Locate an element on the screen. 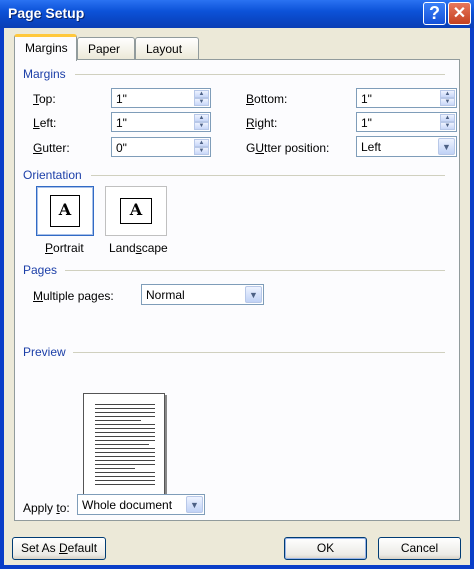 Image resolution: width=474 pixels, height=569 pixels. tab-margins: Margins is located at coordinates (45, 47).